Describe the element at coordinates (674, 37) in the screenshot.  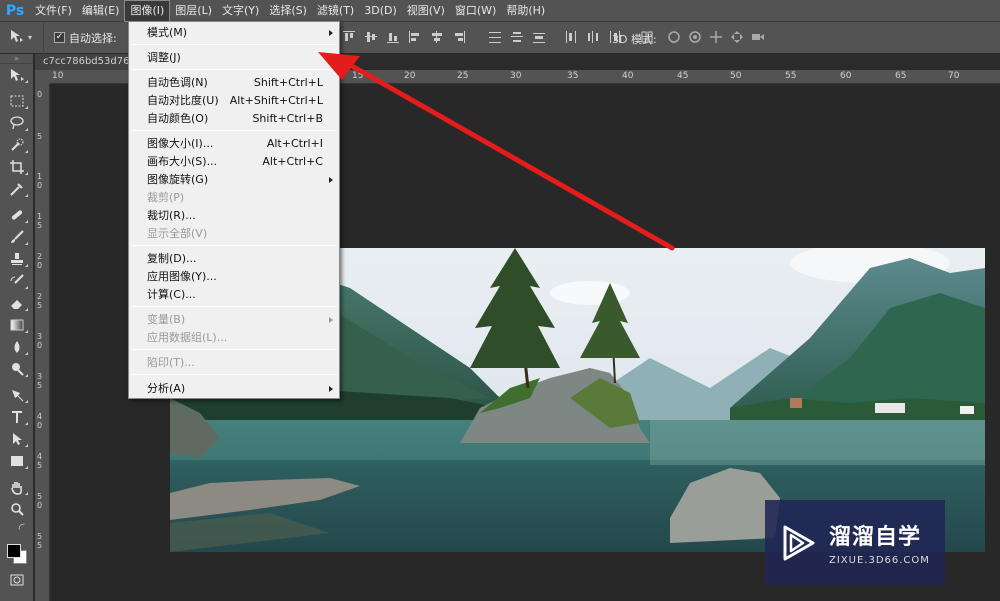
I see `rotate-3d-icon` at that location.